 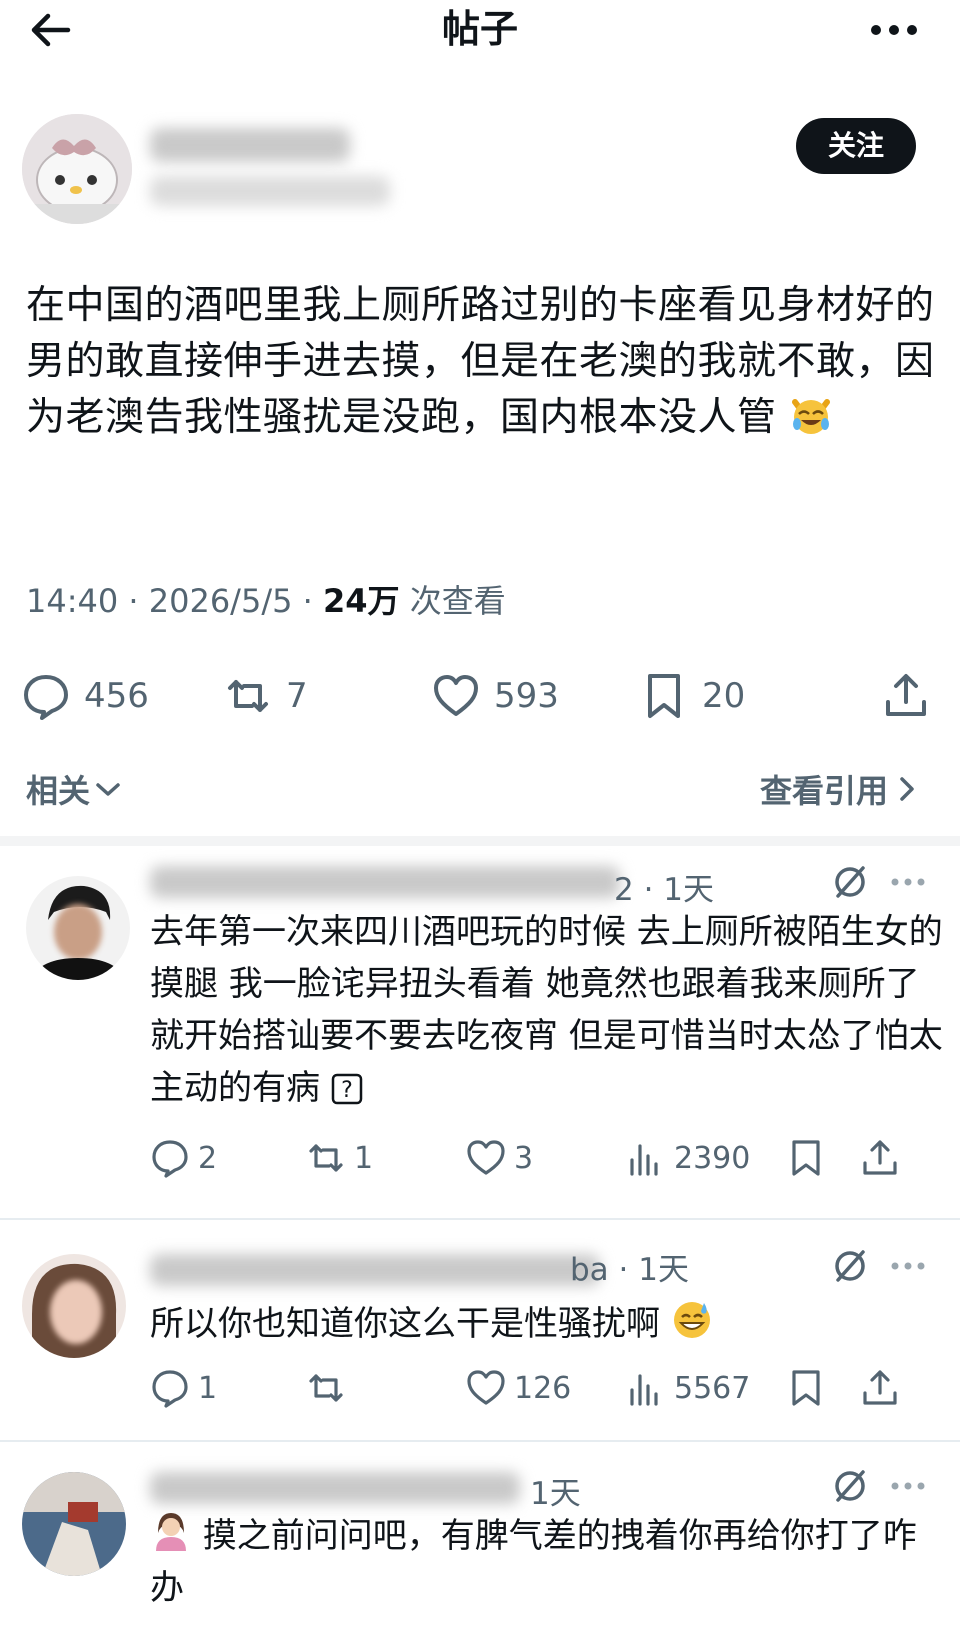 What do you see at coordinates (712, 1158) in the screenshot?
I see `reply-views-count: 2390` at bounding box center [712, 1158].